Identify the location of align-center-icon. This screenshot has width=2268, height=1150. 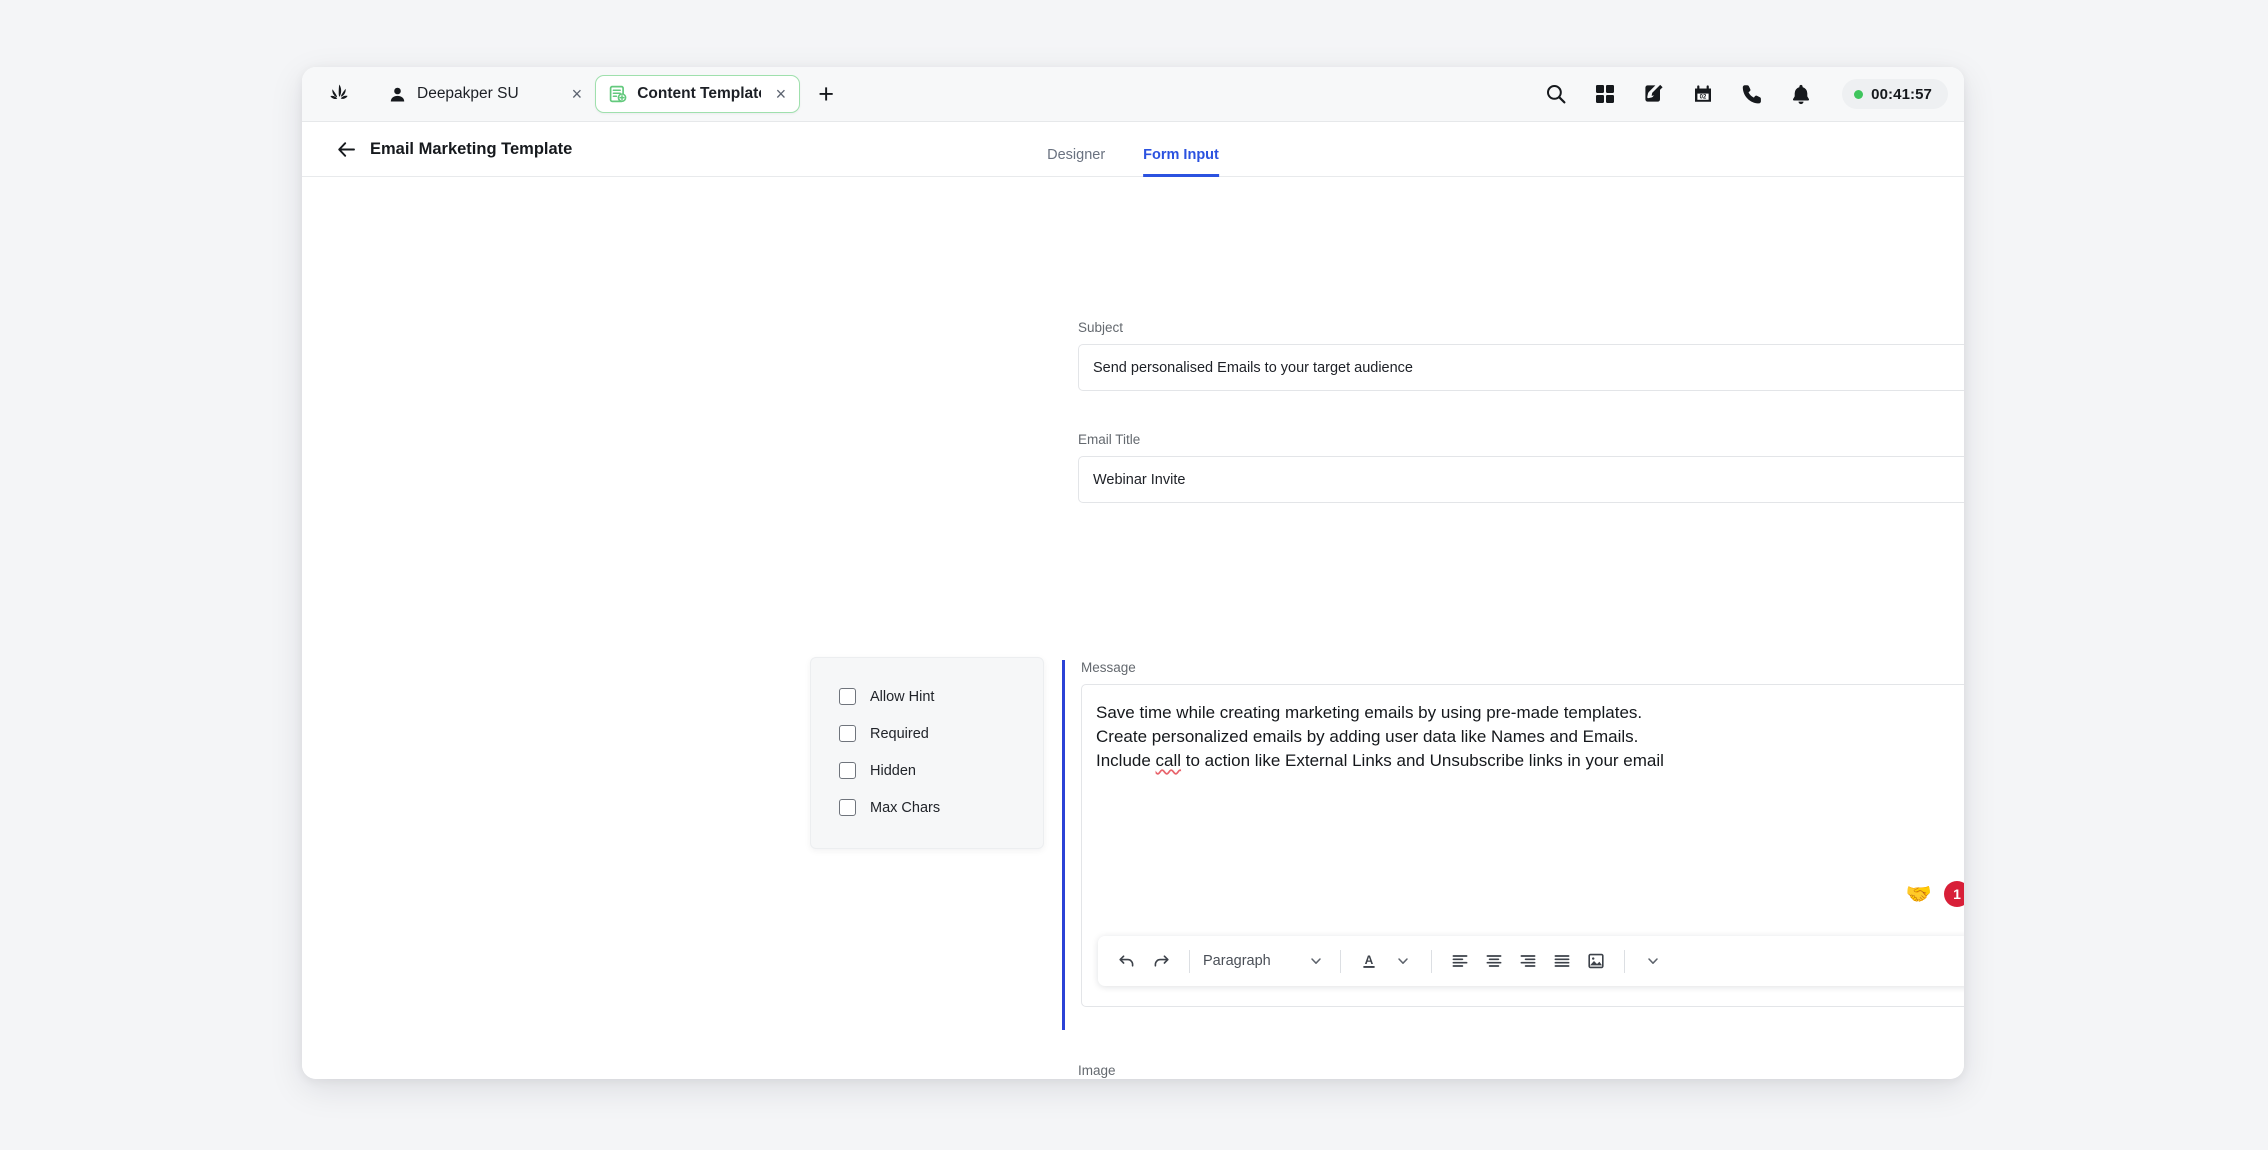
(1494, 961).